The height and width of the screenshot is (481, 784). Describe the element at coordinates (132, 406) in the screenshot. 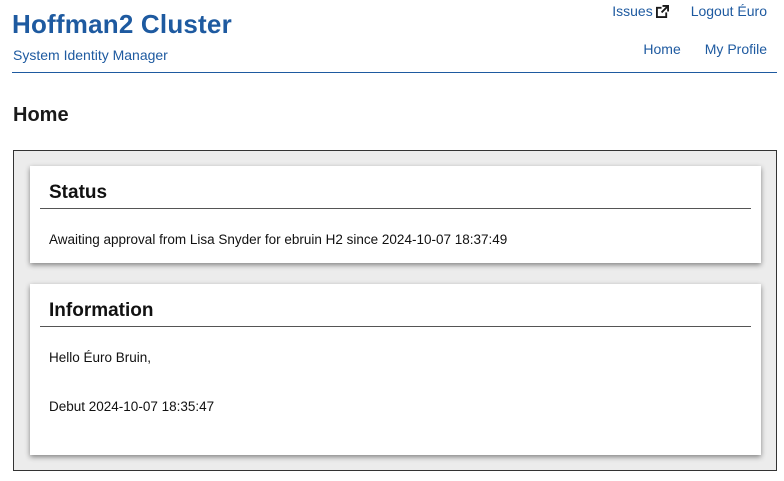

I see `debut-text: Debut 2024-10-07 18:35:47` at that location.